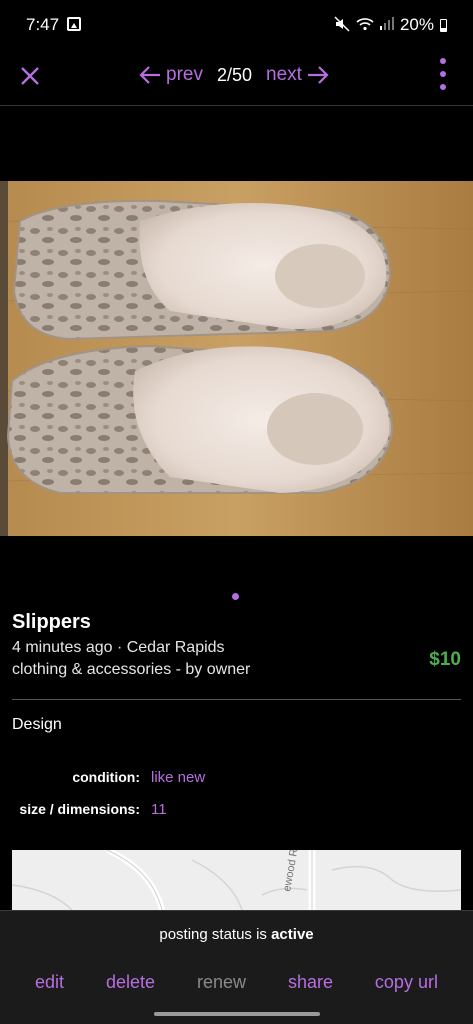 The image size is (473, 1024). I want to click on signal-icon, so click(386, 25).